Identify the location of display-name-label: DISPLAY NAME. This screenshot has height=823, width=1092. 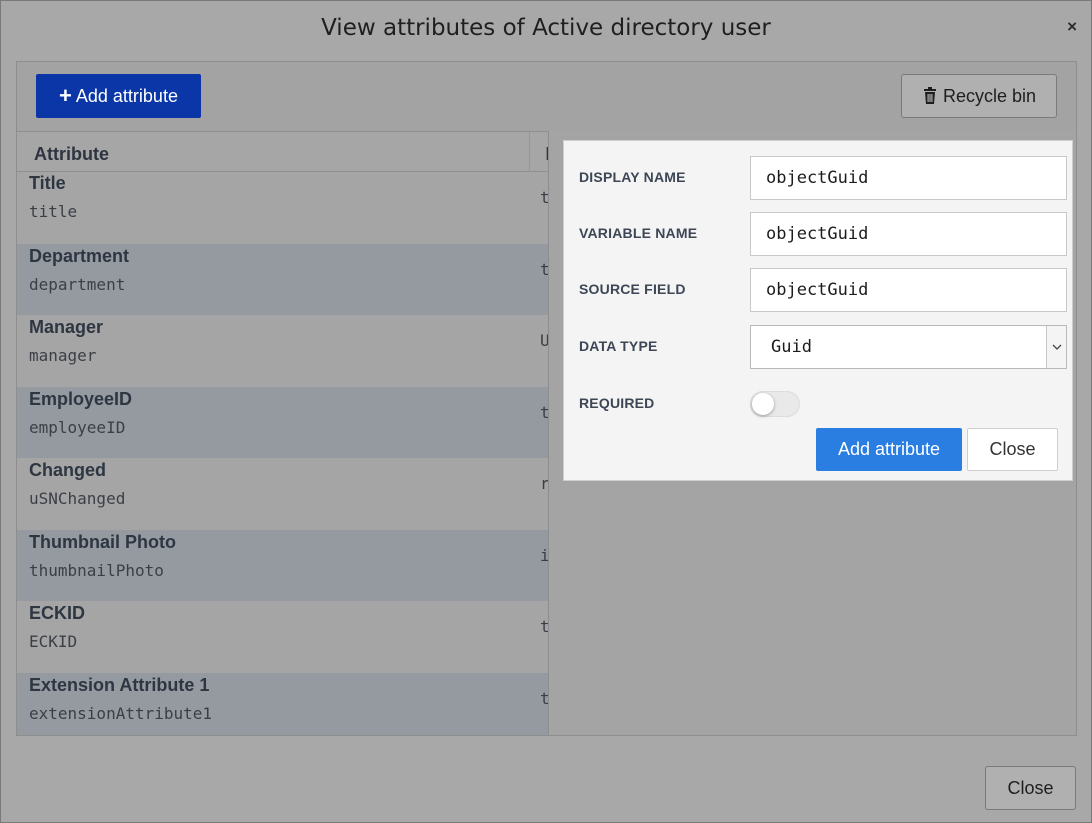
(632, 177).